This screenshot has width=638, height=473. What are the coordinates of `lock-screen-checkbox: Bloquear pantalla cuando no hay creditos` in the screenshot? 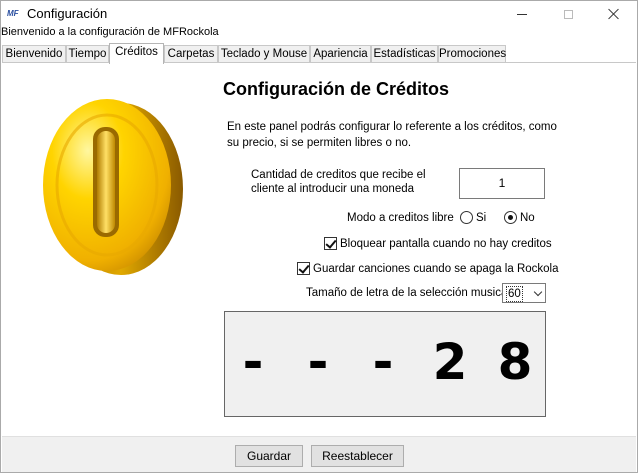 It's located at (438, 243).